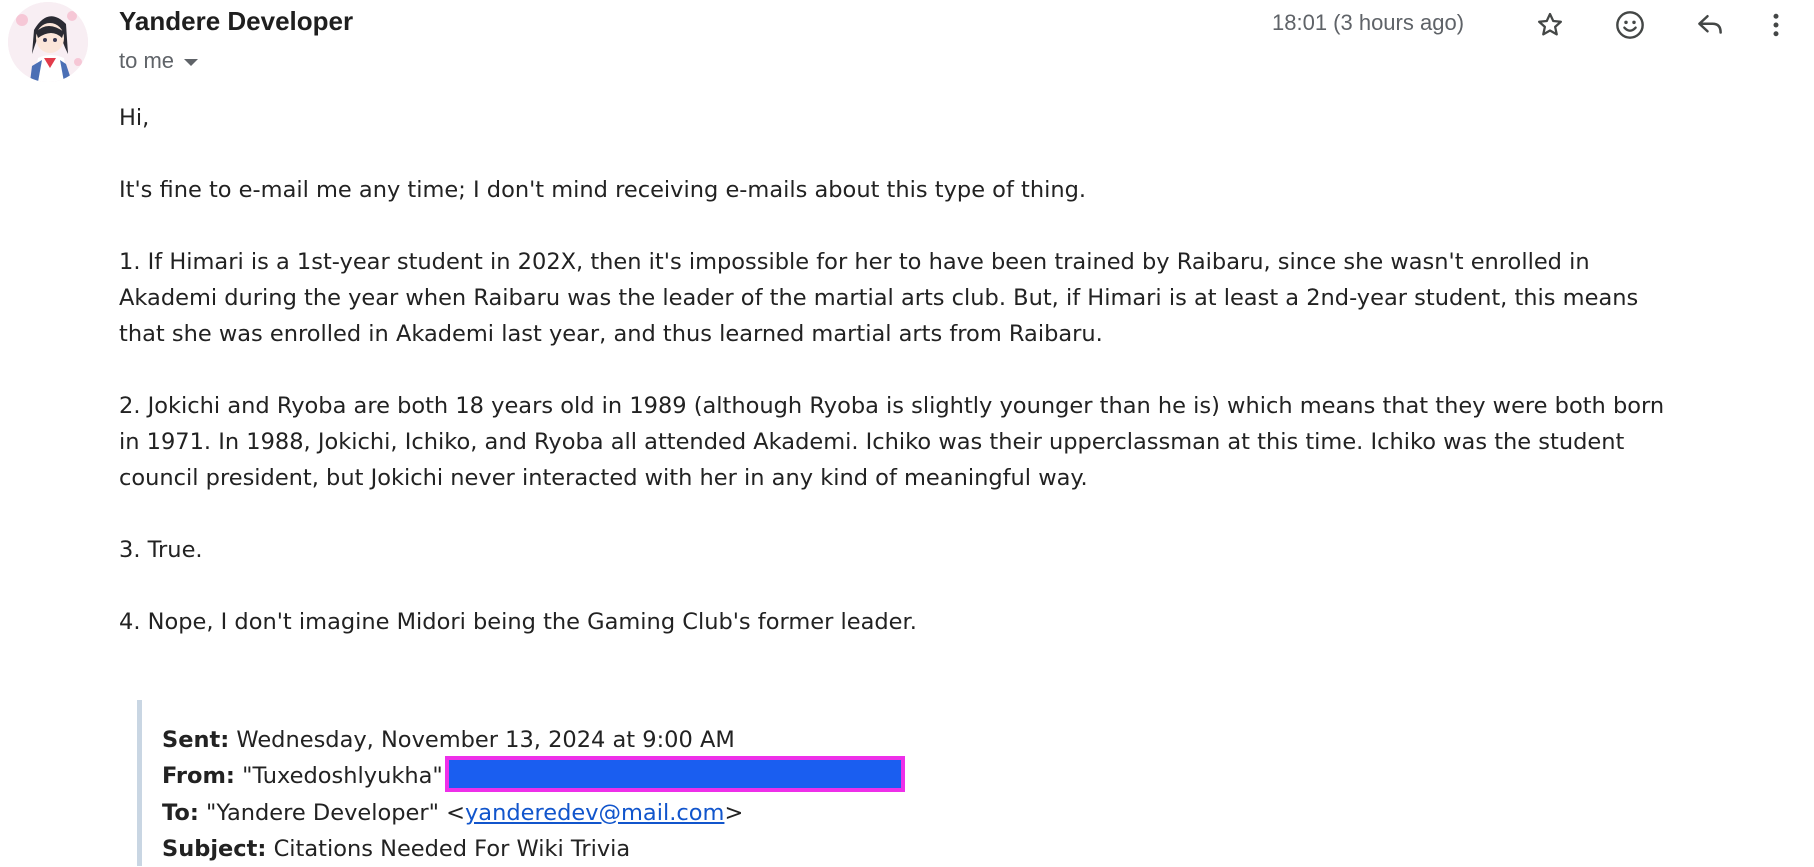 The image size is (1814, 867). What do you see at coordinates (134, 118) in the screenshot?
I see `greeting: Hi,` at bounding box center [134, 118].